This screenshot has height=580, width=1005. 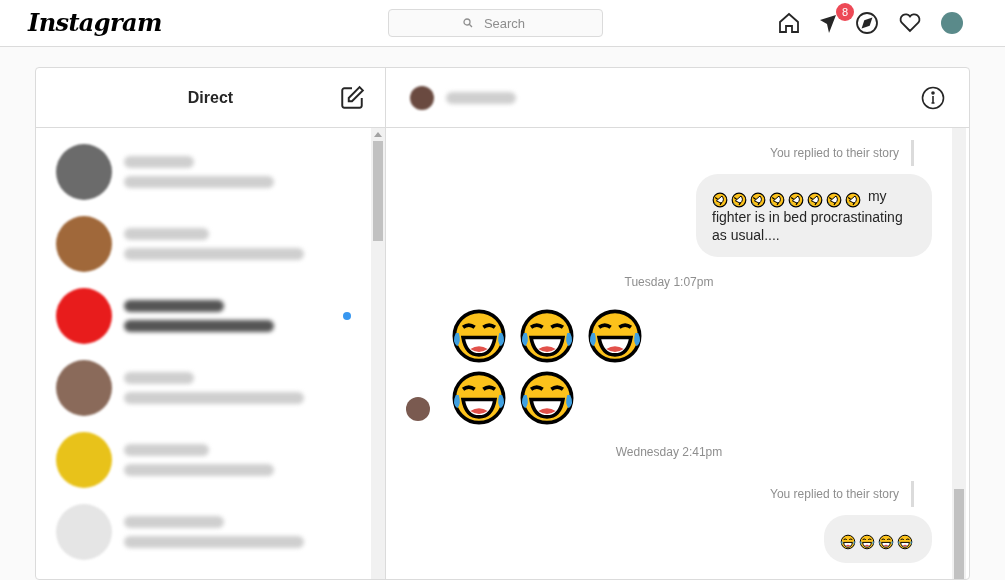 What do you see at coordinates (845, 12) in the screenshot?
I see `notification-badge: 8` at bounding box center [845, 12].